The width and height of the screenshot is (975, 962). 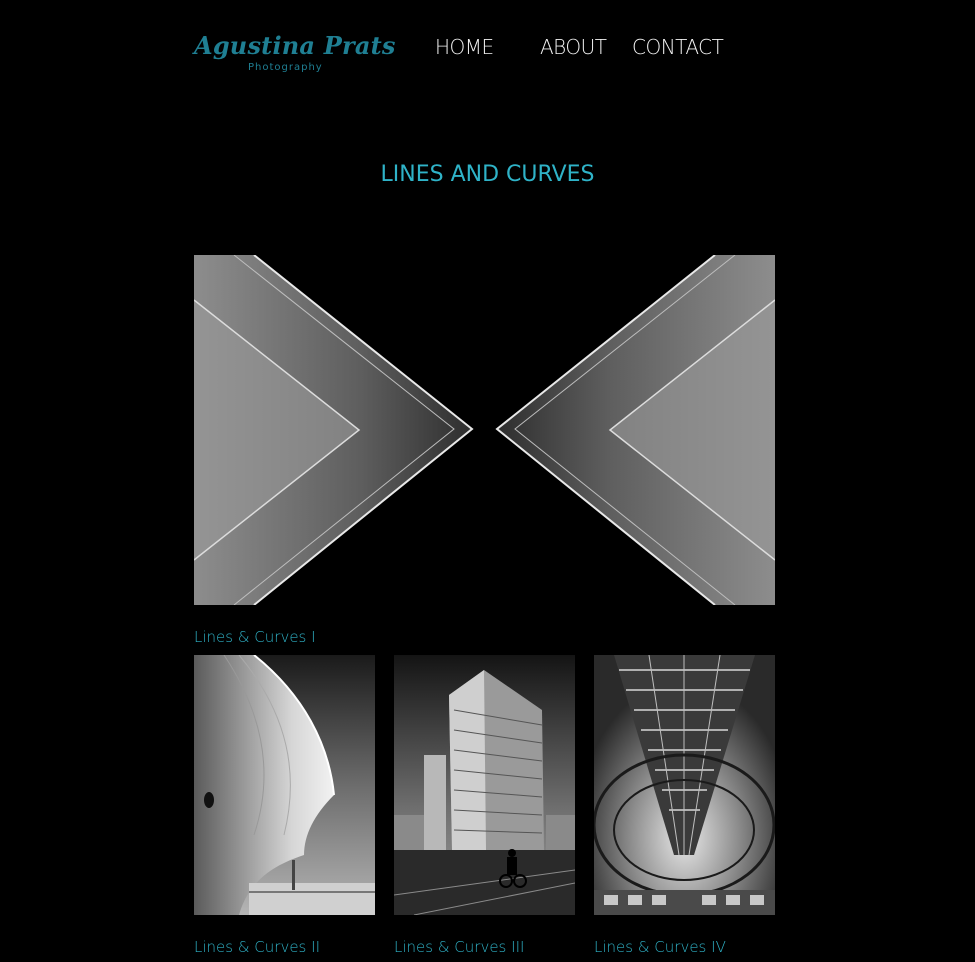 I want to click on photo-4-image, so click(x=684, y=785).